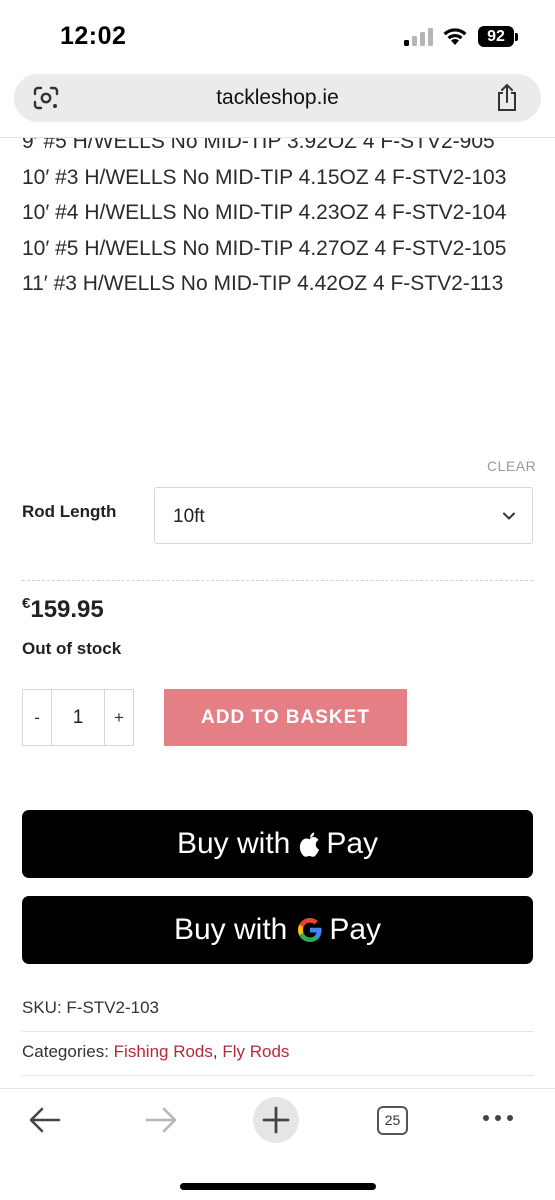 The image size is (555, 1200). I want to click on price-value: 159.95, so click(67, 609).